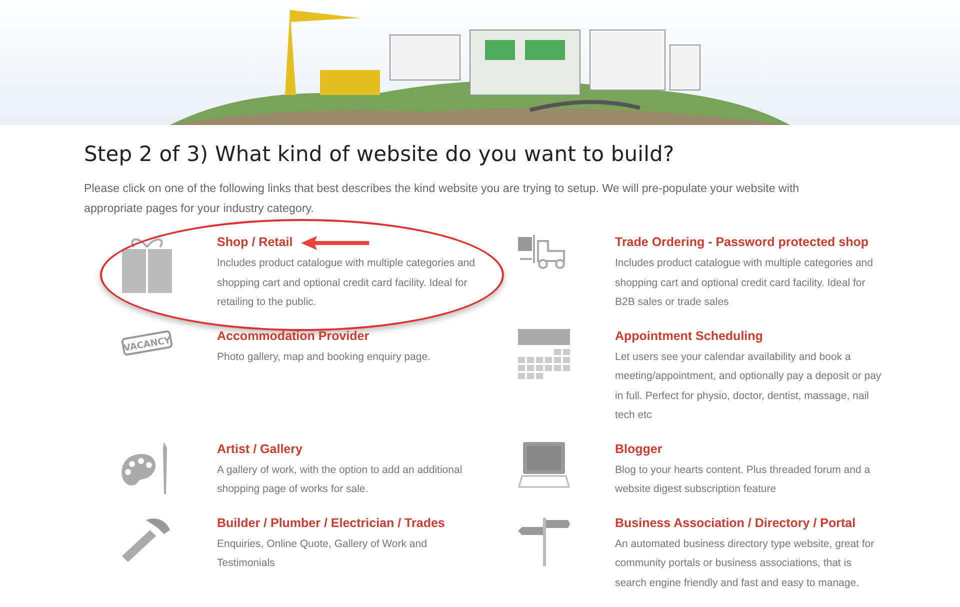 Image resolution: width=960 pixels, height=607 pixels. I want to click on category-link: Appointment Scheduling, so click(689, 336).